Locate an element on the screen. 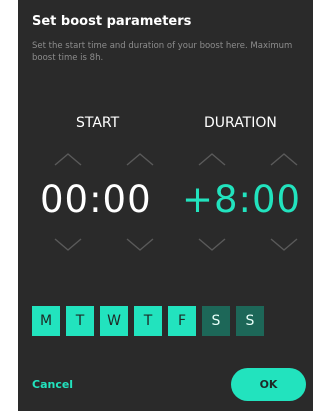 Image resolution: width=331 pixels, height=411 pixels. duration-minutes-down-icon is located at coordinates (284, 245).